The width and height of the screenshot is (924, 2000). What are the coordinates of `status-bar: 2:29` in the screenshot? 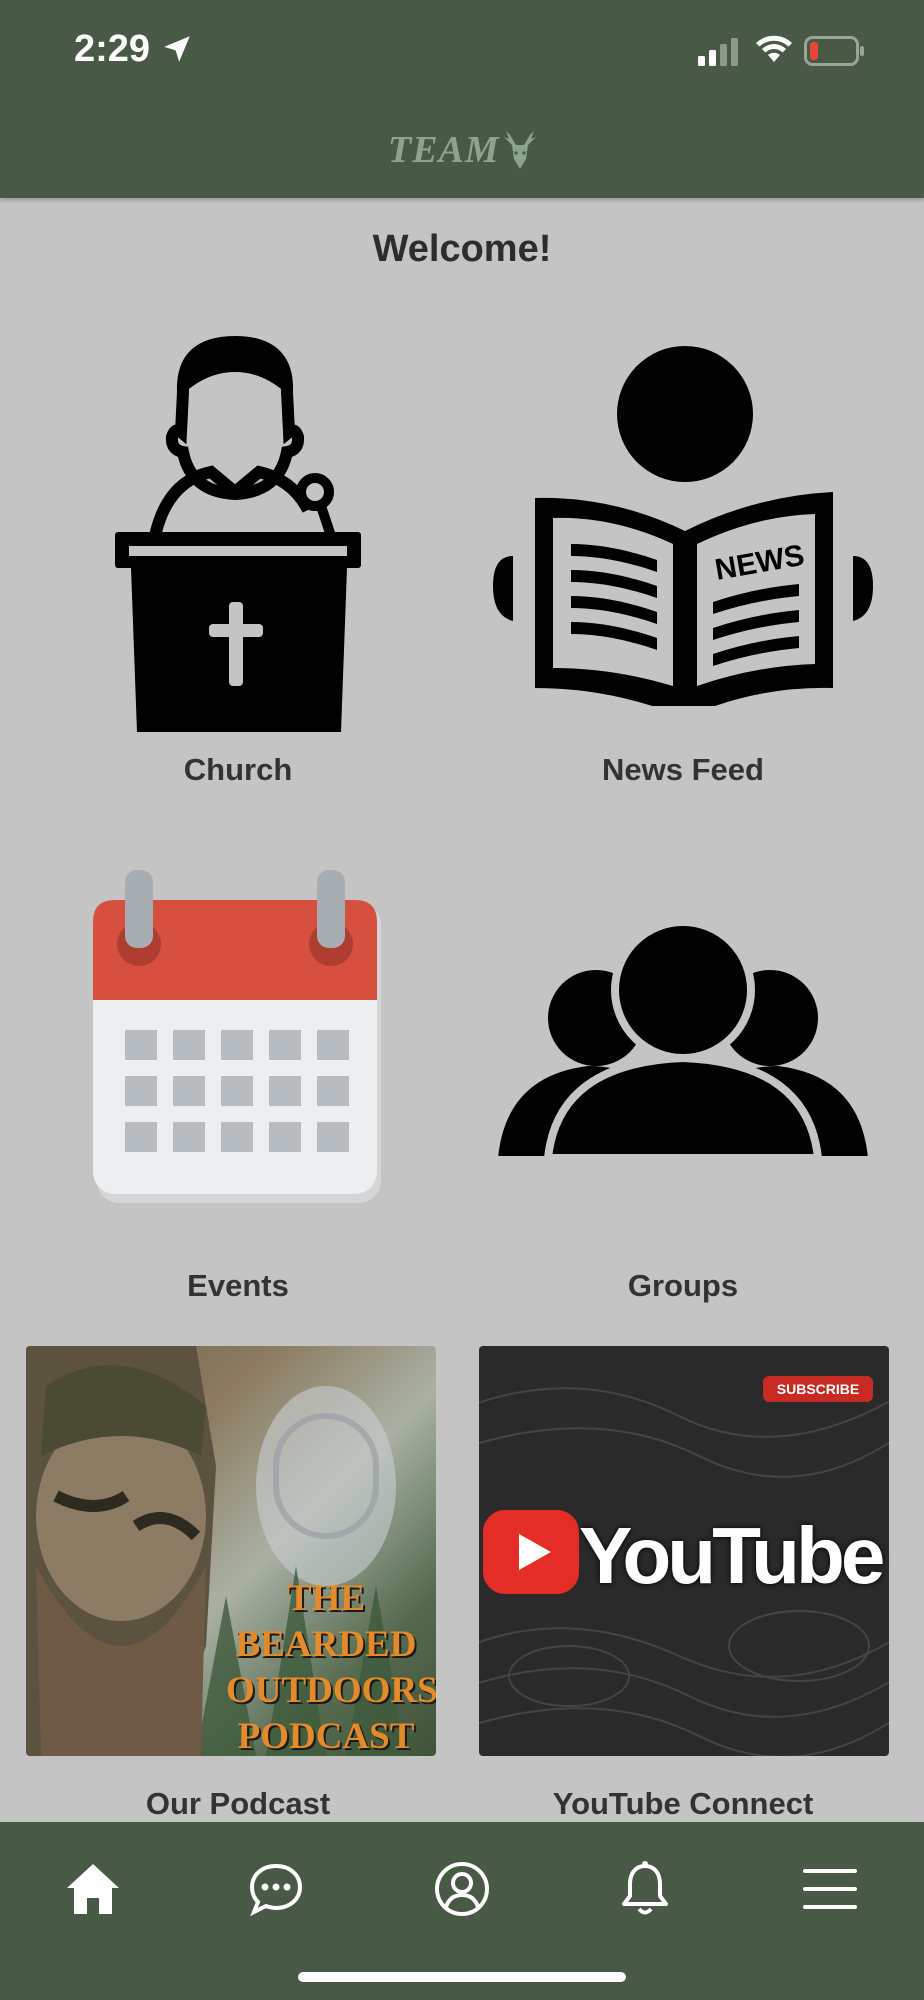 It's located at (462, 50).